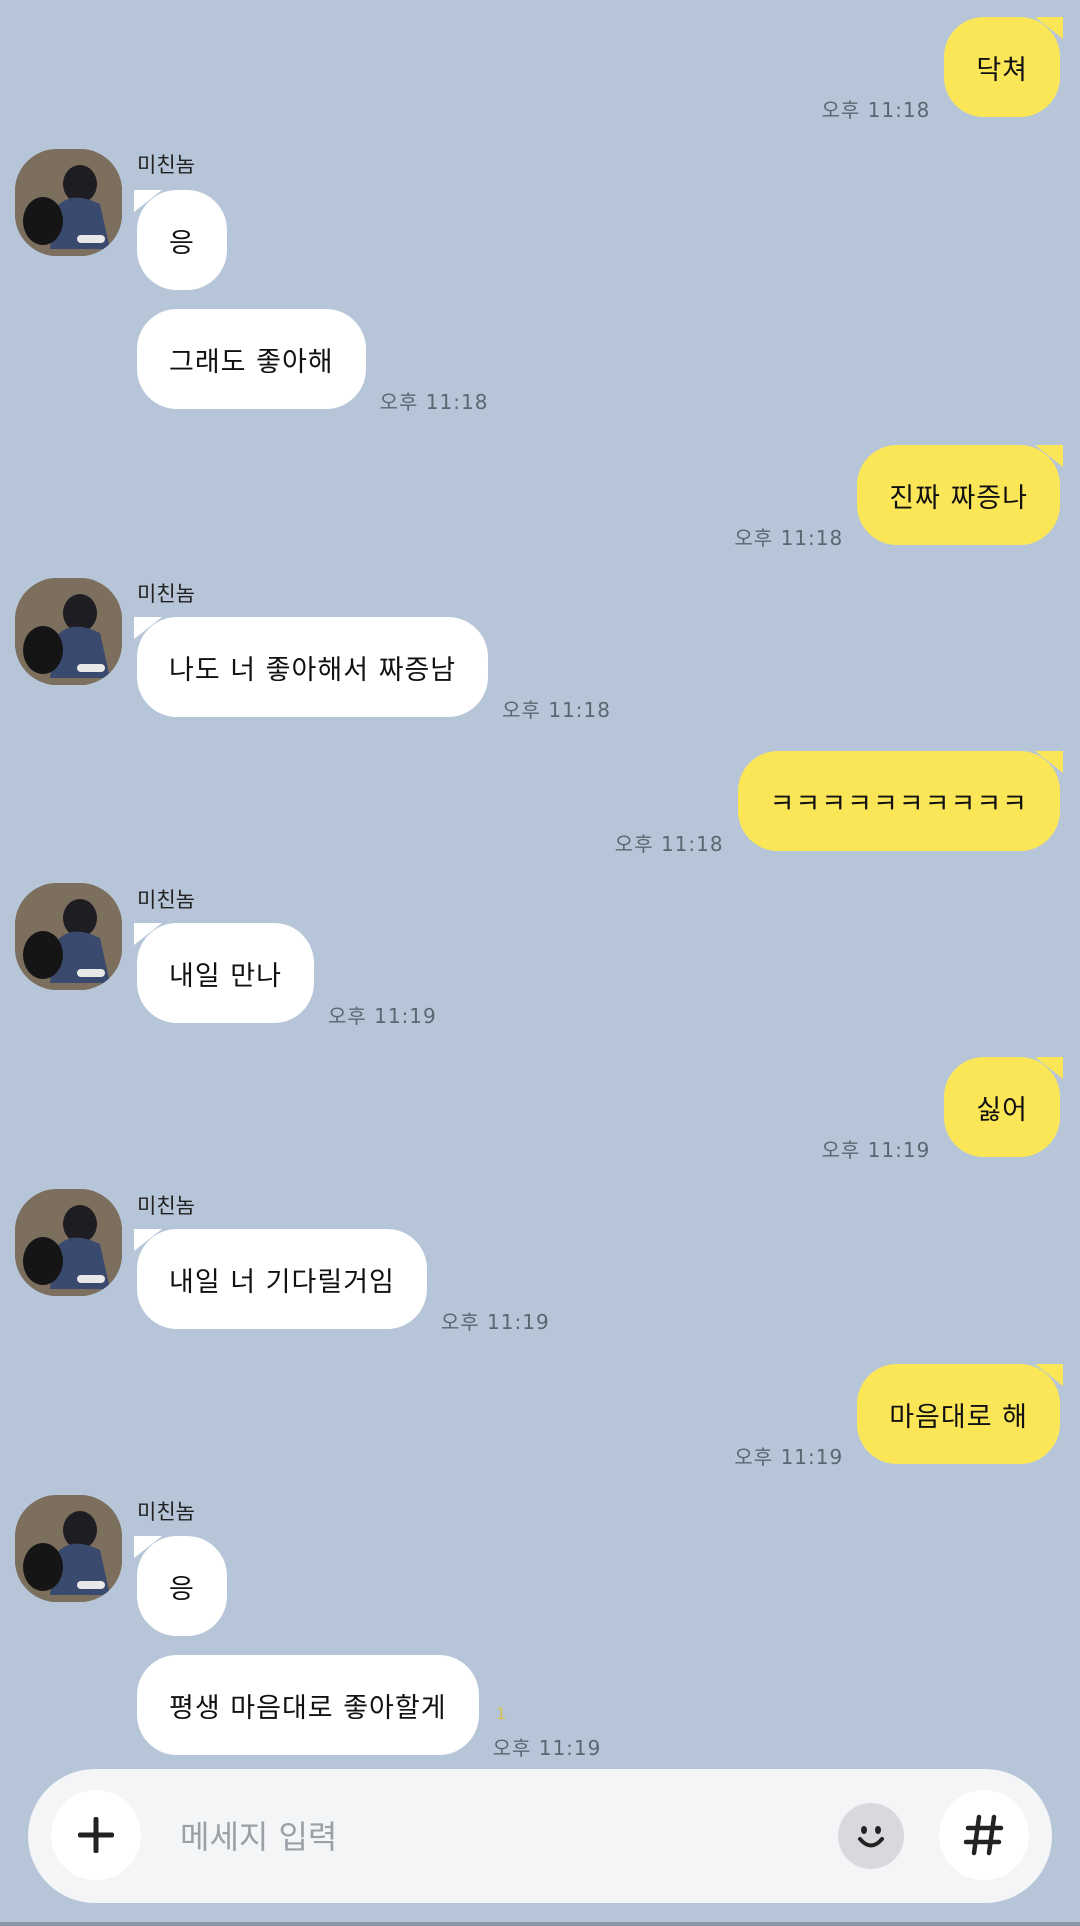  I want to click on message-composer, so click(540, 1837).